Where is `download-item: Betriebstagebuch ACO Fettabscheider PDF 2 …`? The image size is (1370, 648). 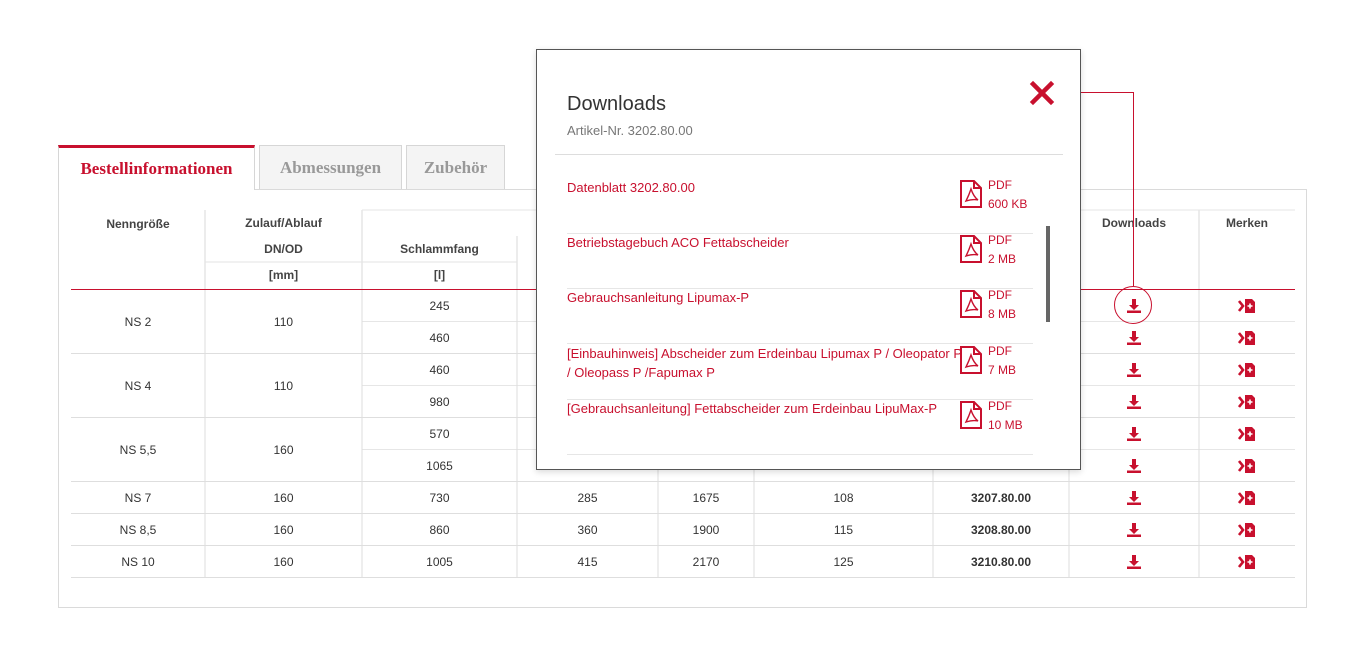
download-item: Betriebstagebuch ACO Fettabscheider PDF 2 … is located at coordinates (800, 261).